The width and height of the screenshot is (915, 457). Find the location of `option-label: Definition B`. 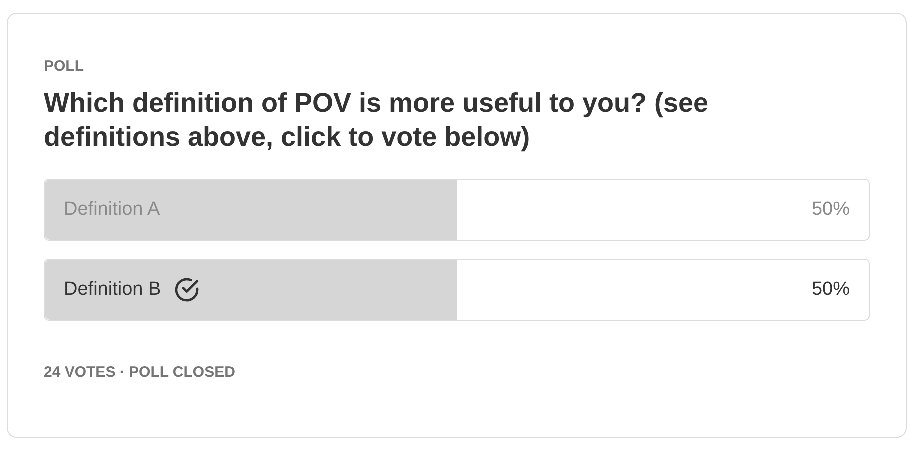

option-label: Definition B is located at coordinates (113, 290).